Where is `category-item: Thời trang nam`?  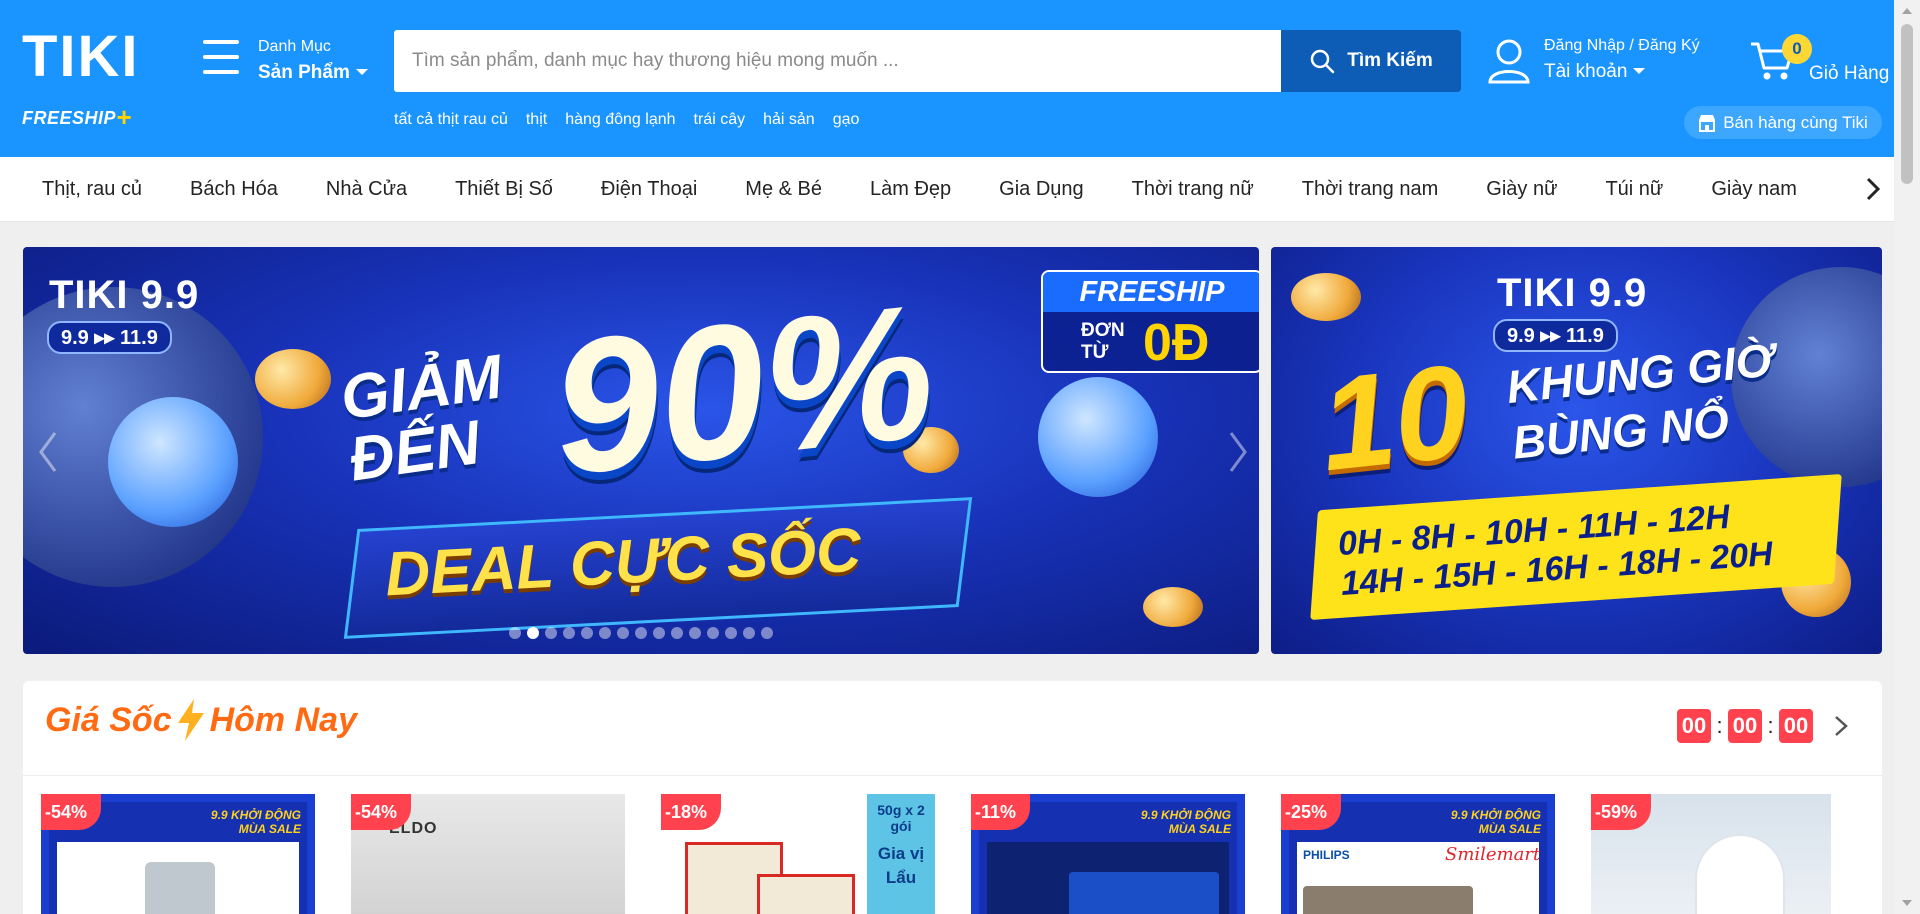 category-item: Thời trang nam is located at coordinates (1370, 189).